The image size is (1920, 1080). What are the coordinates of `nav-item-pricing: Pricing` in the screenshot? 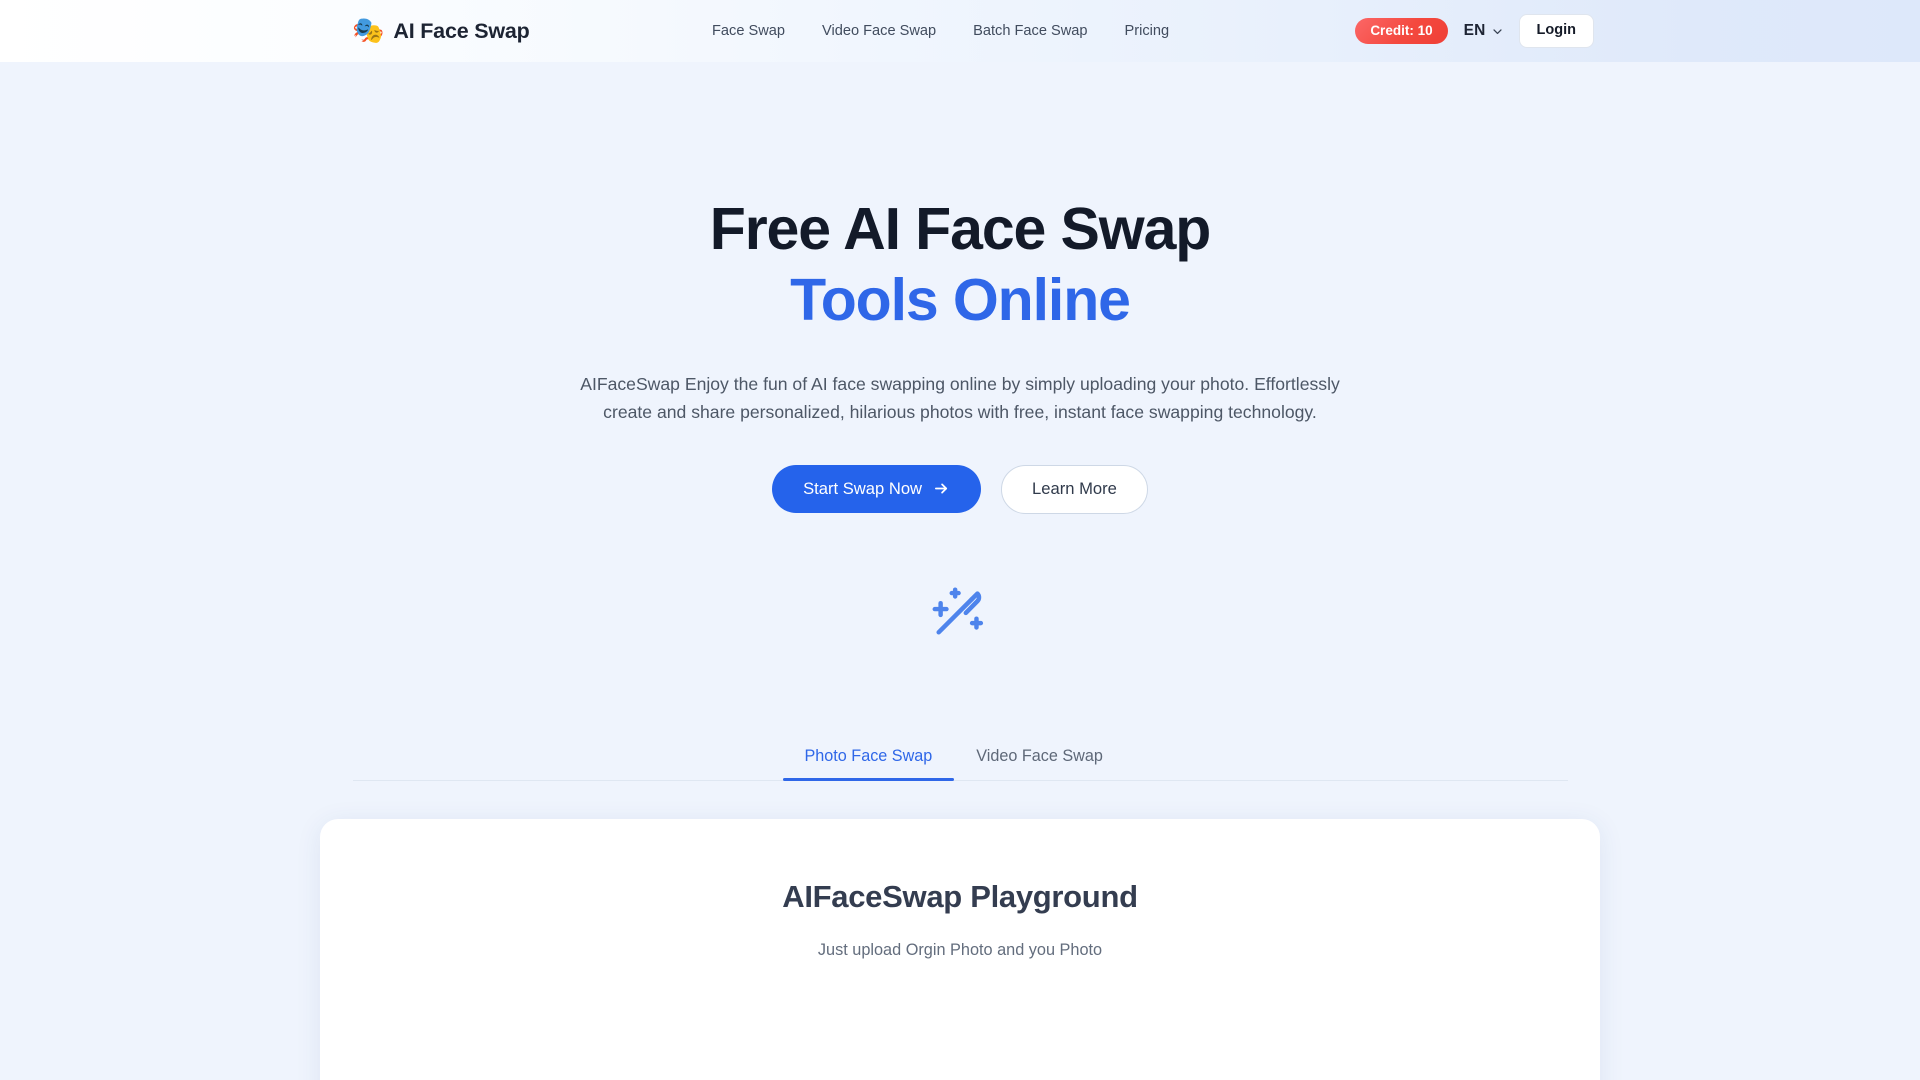 It's located at (1147, 31).